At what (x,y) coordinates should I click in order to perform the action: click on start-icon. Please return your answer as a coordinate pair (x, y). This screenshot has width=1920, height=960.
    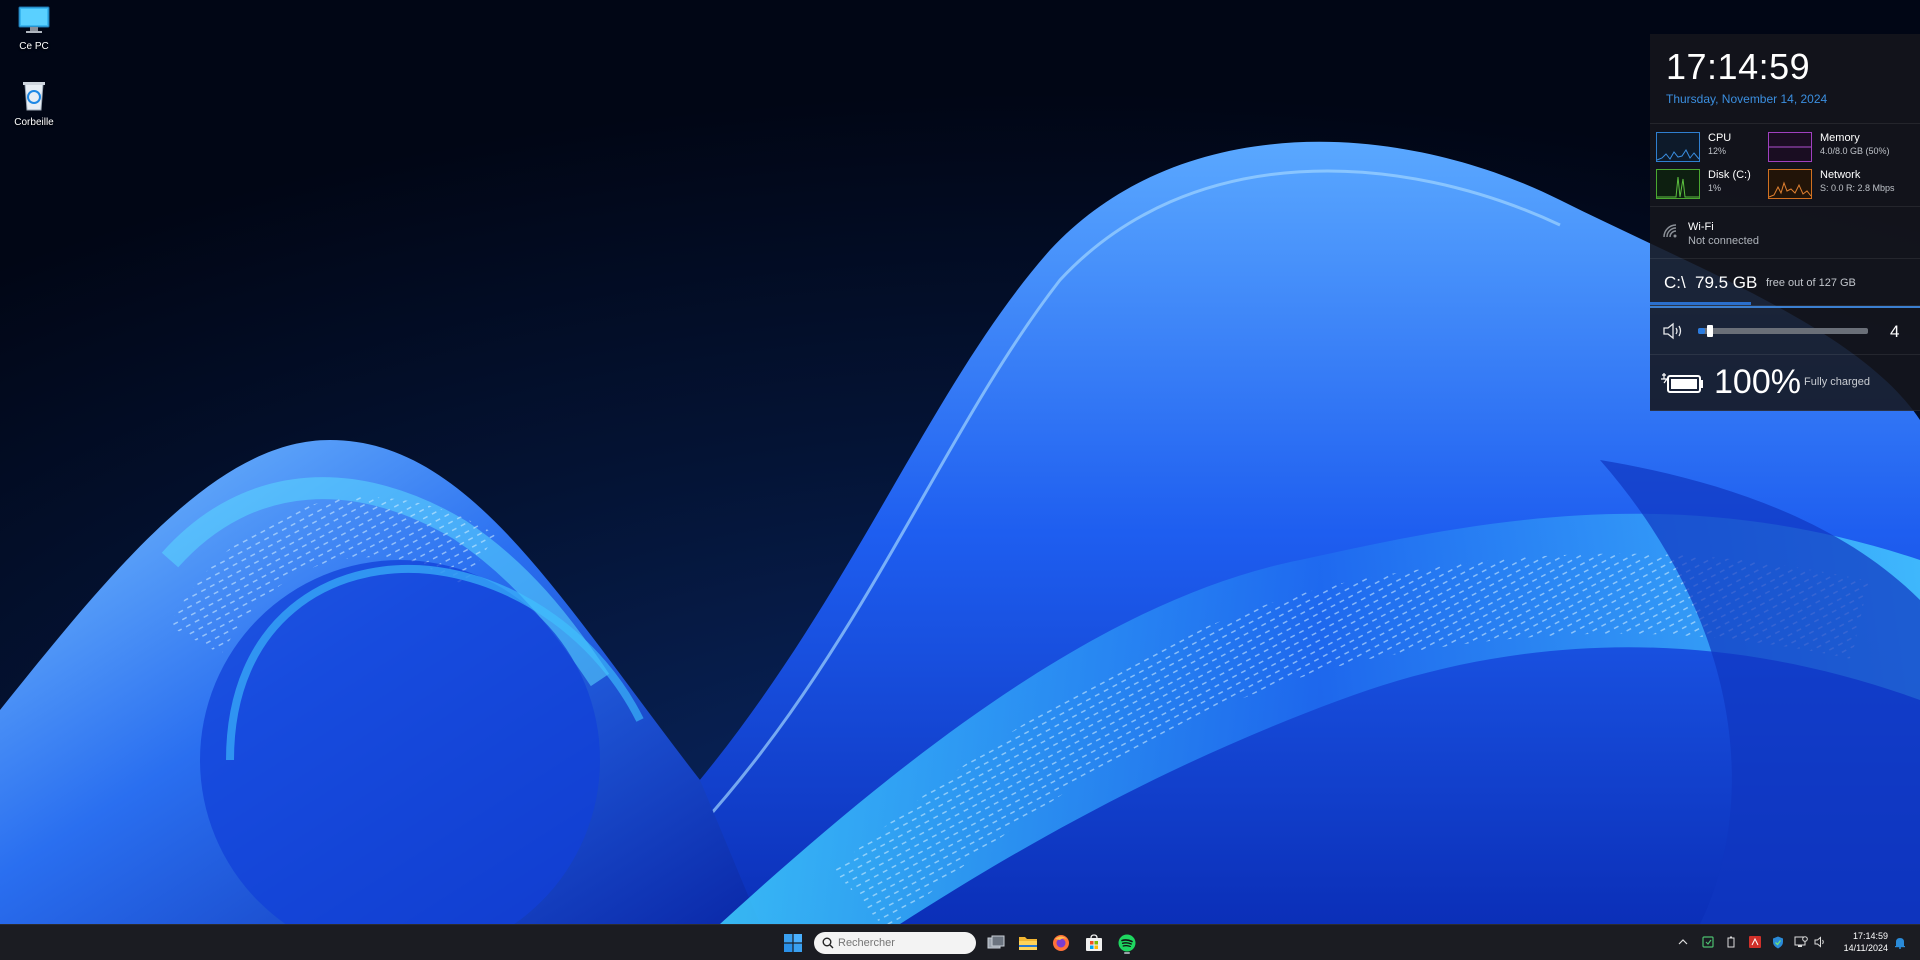
    Looking at the image, I should click on (793, 943).